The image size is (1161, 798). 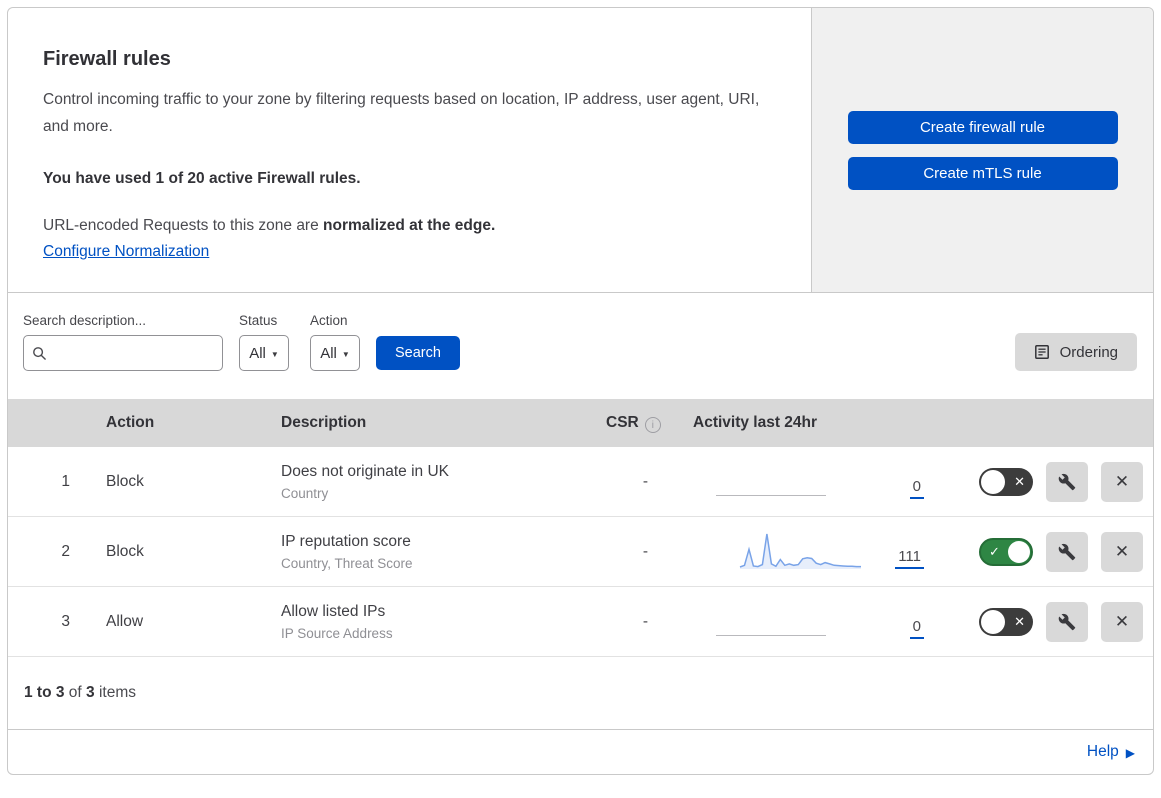 I want to click on rule-enable-toggle: ✓, so click(x=1006, y=551).